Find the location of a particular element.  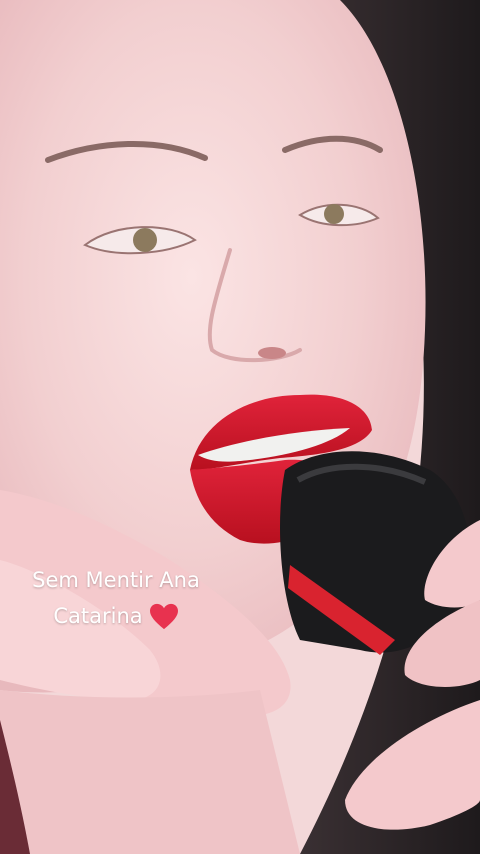

caption-line-2-text: Catarina is located at coordinates (98, 616).